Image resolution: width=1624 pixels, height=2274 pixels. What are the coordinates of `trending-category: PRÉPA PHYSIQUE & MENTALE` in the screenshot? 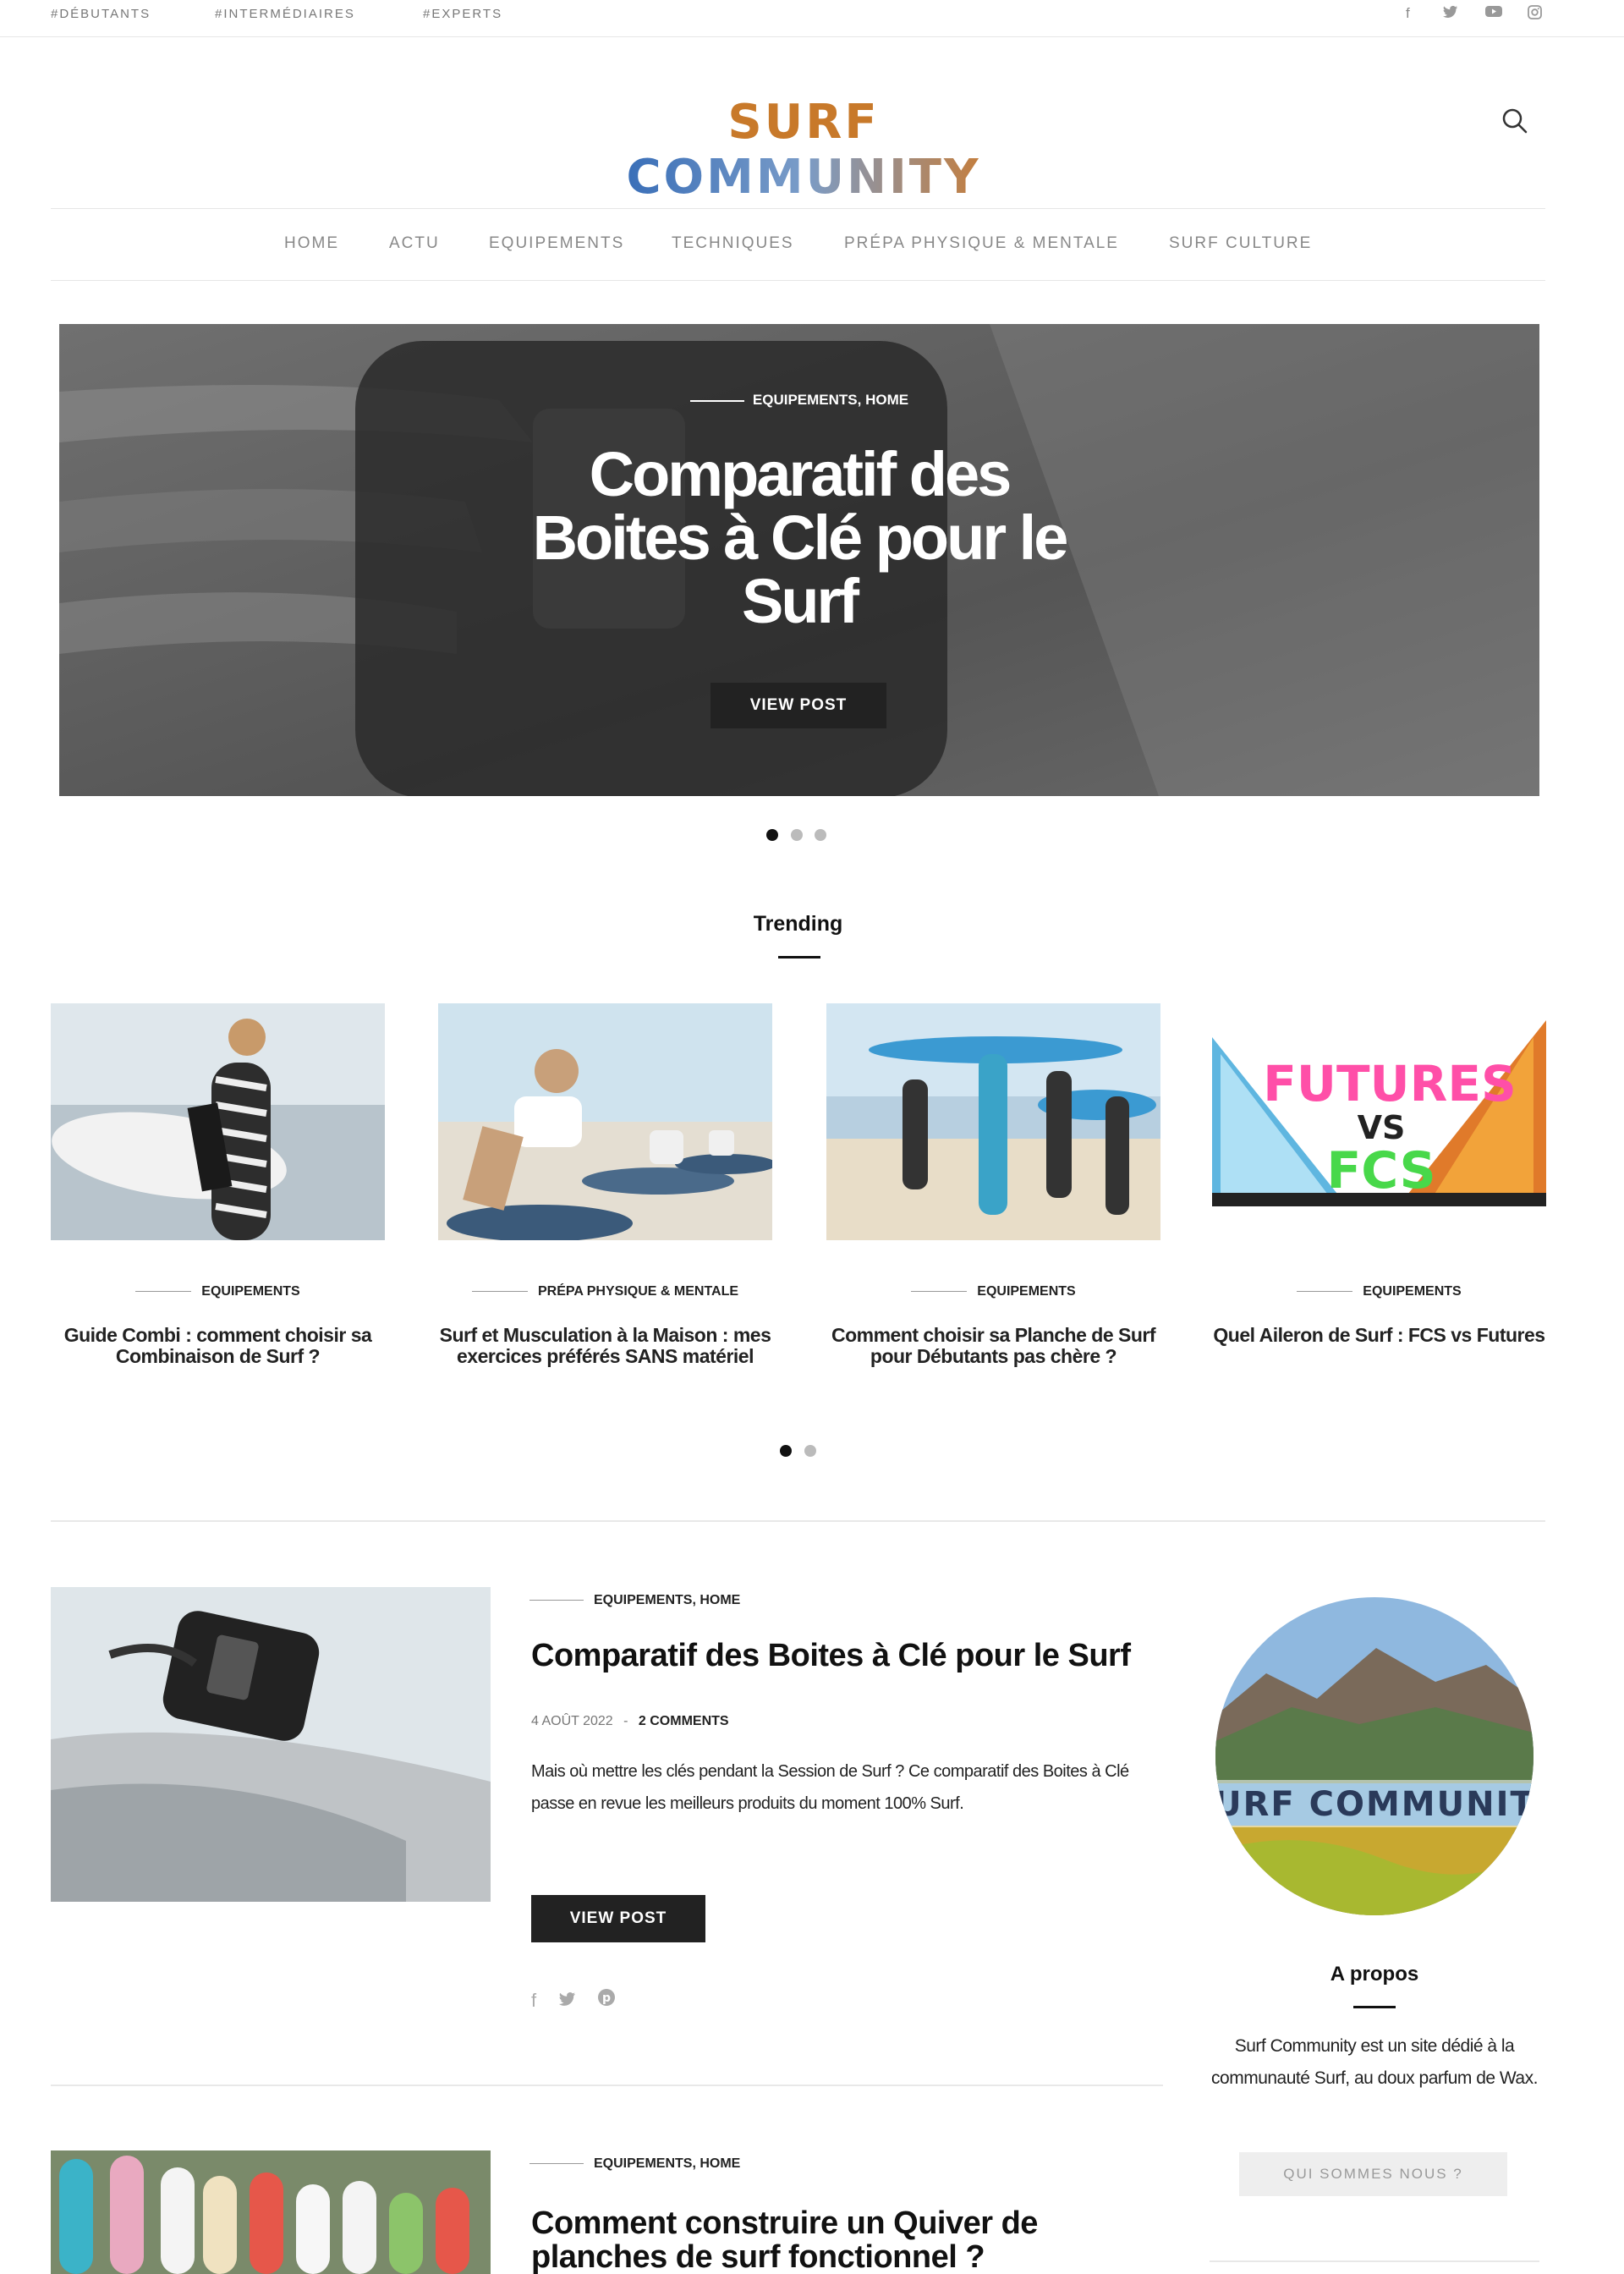 It's located at (605, 1291).